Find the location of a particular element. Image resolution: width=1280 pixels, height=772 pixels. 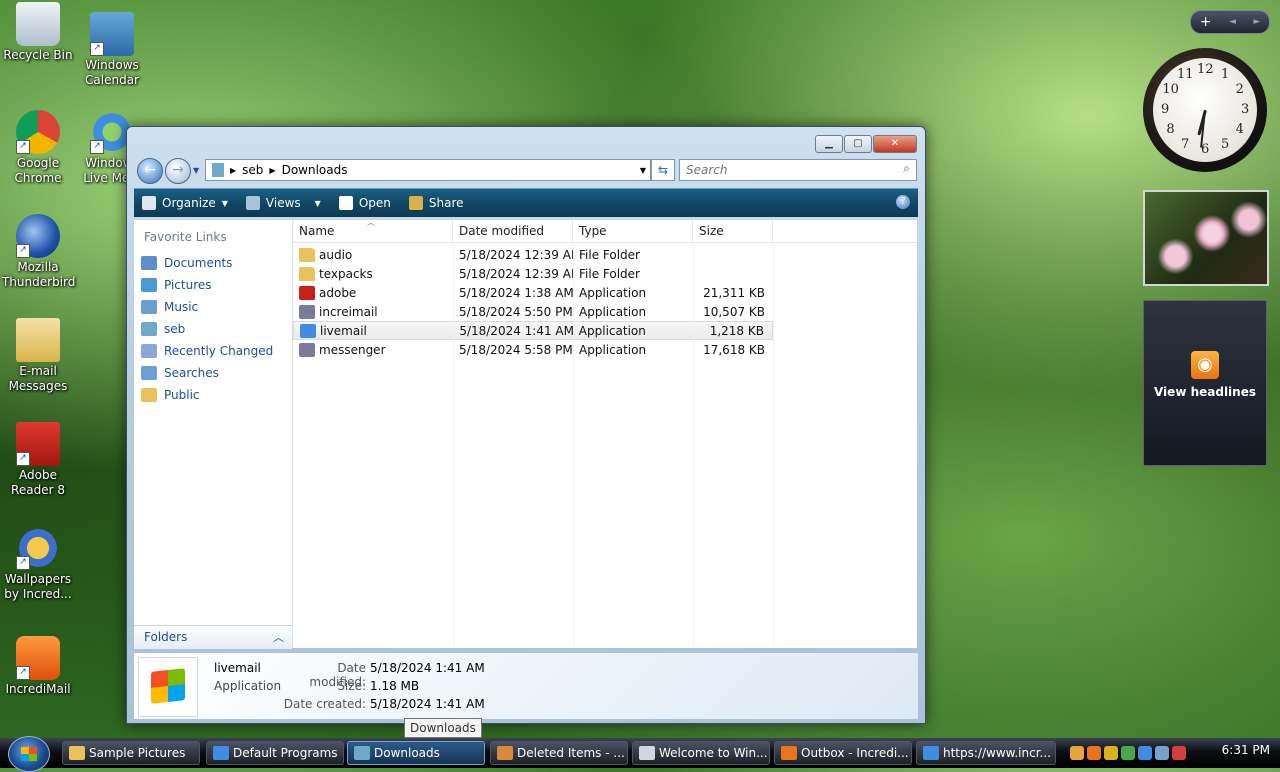

favorite-link-recently-changed: Recently Changed is located at coordinates (213, 351).